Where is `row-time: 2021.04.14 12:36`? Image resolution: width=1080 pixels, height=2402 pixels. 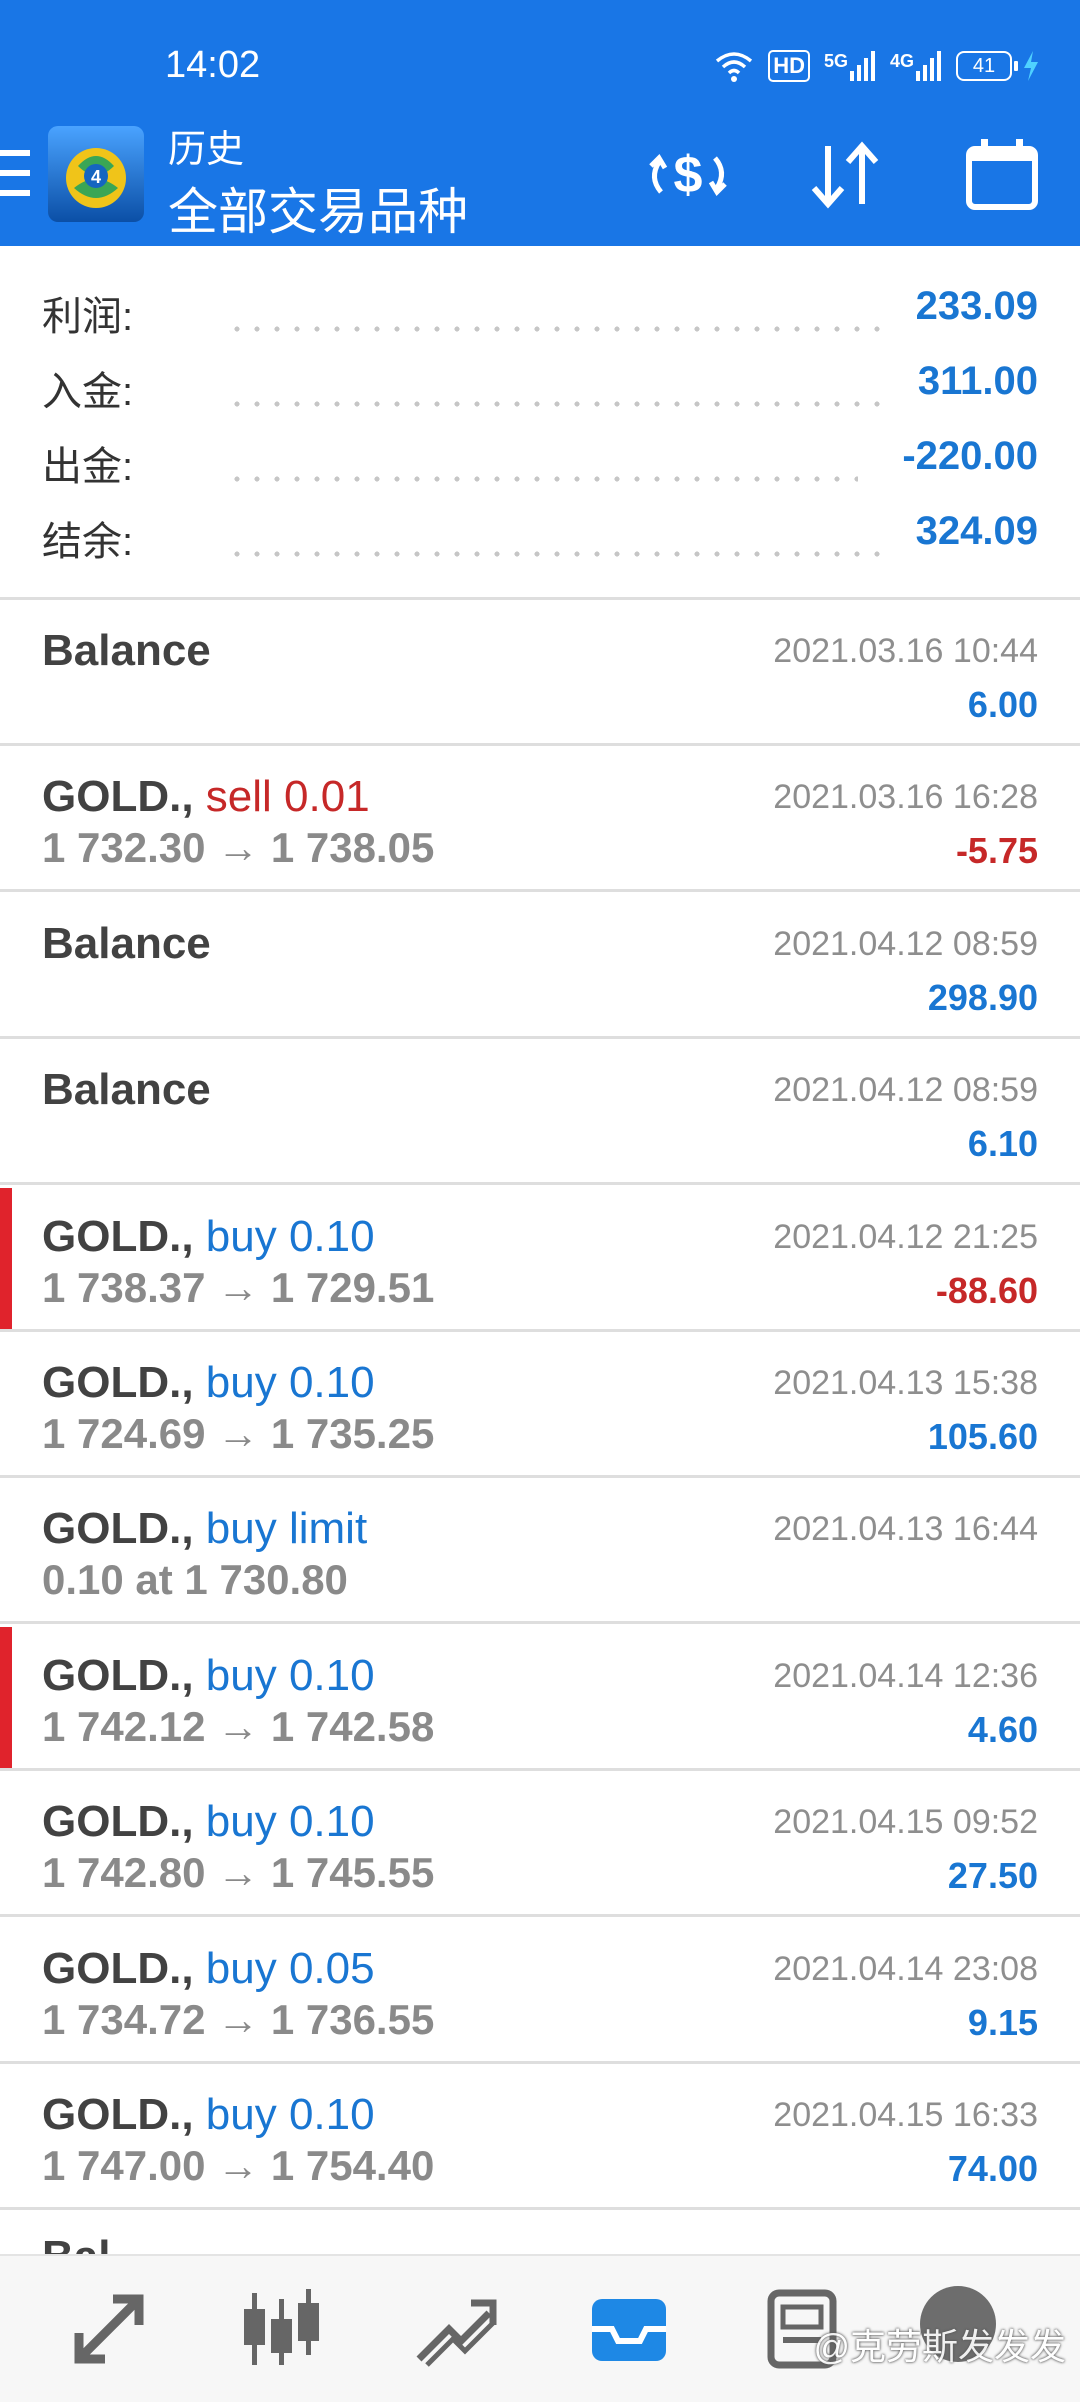
row-time: 2021.04.14 12:36 is located at coordinates (905, 1675).